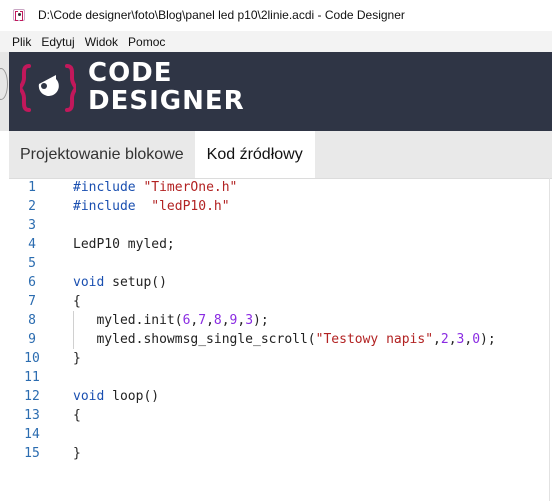 Image resolution: width=552 pixels, height=501 pixels. Describe the element at coordinates (276, 396) in the screenshot. I see `code-line: 12 void loop()` at that location.